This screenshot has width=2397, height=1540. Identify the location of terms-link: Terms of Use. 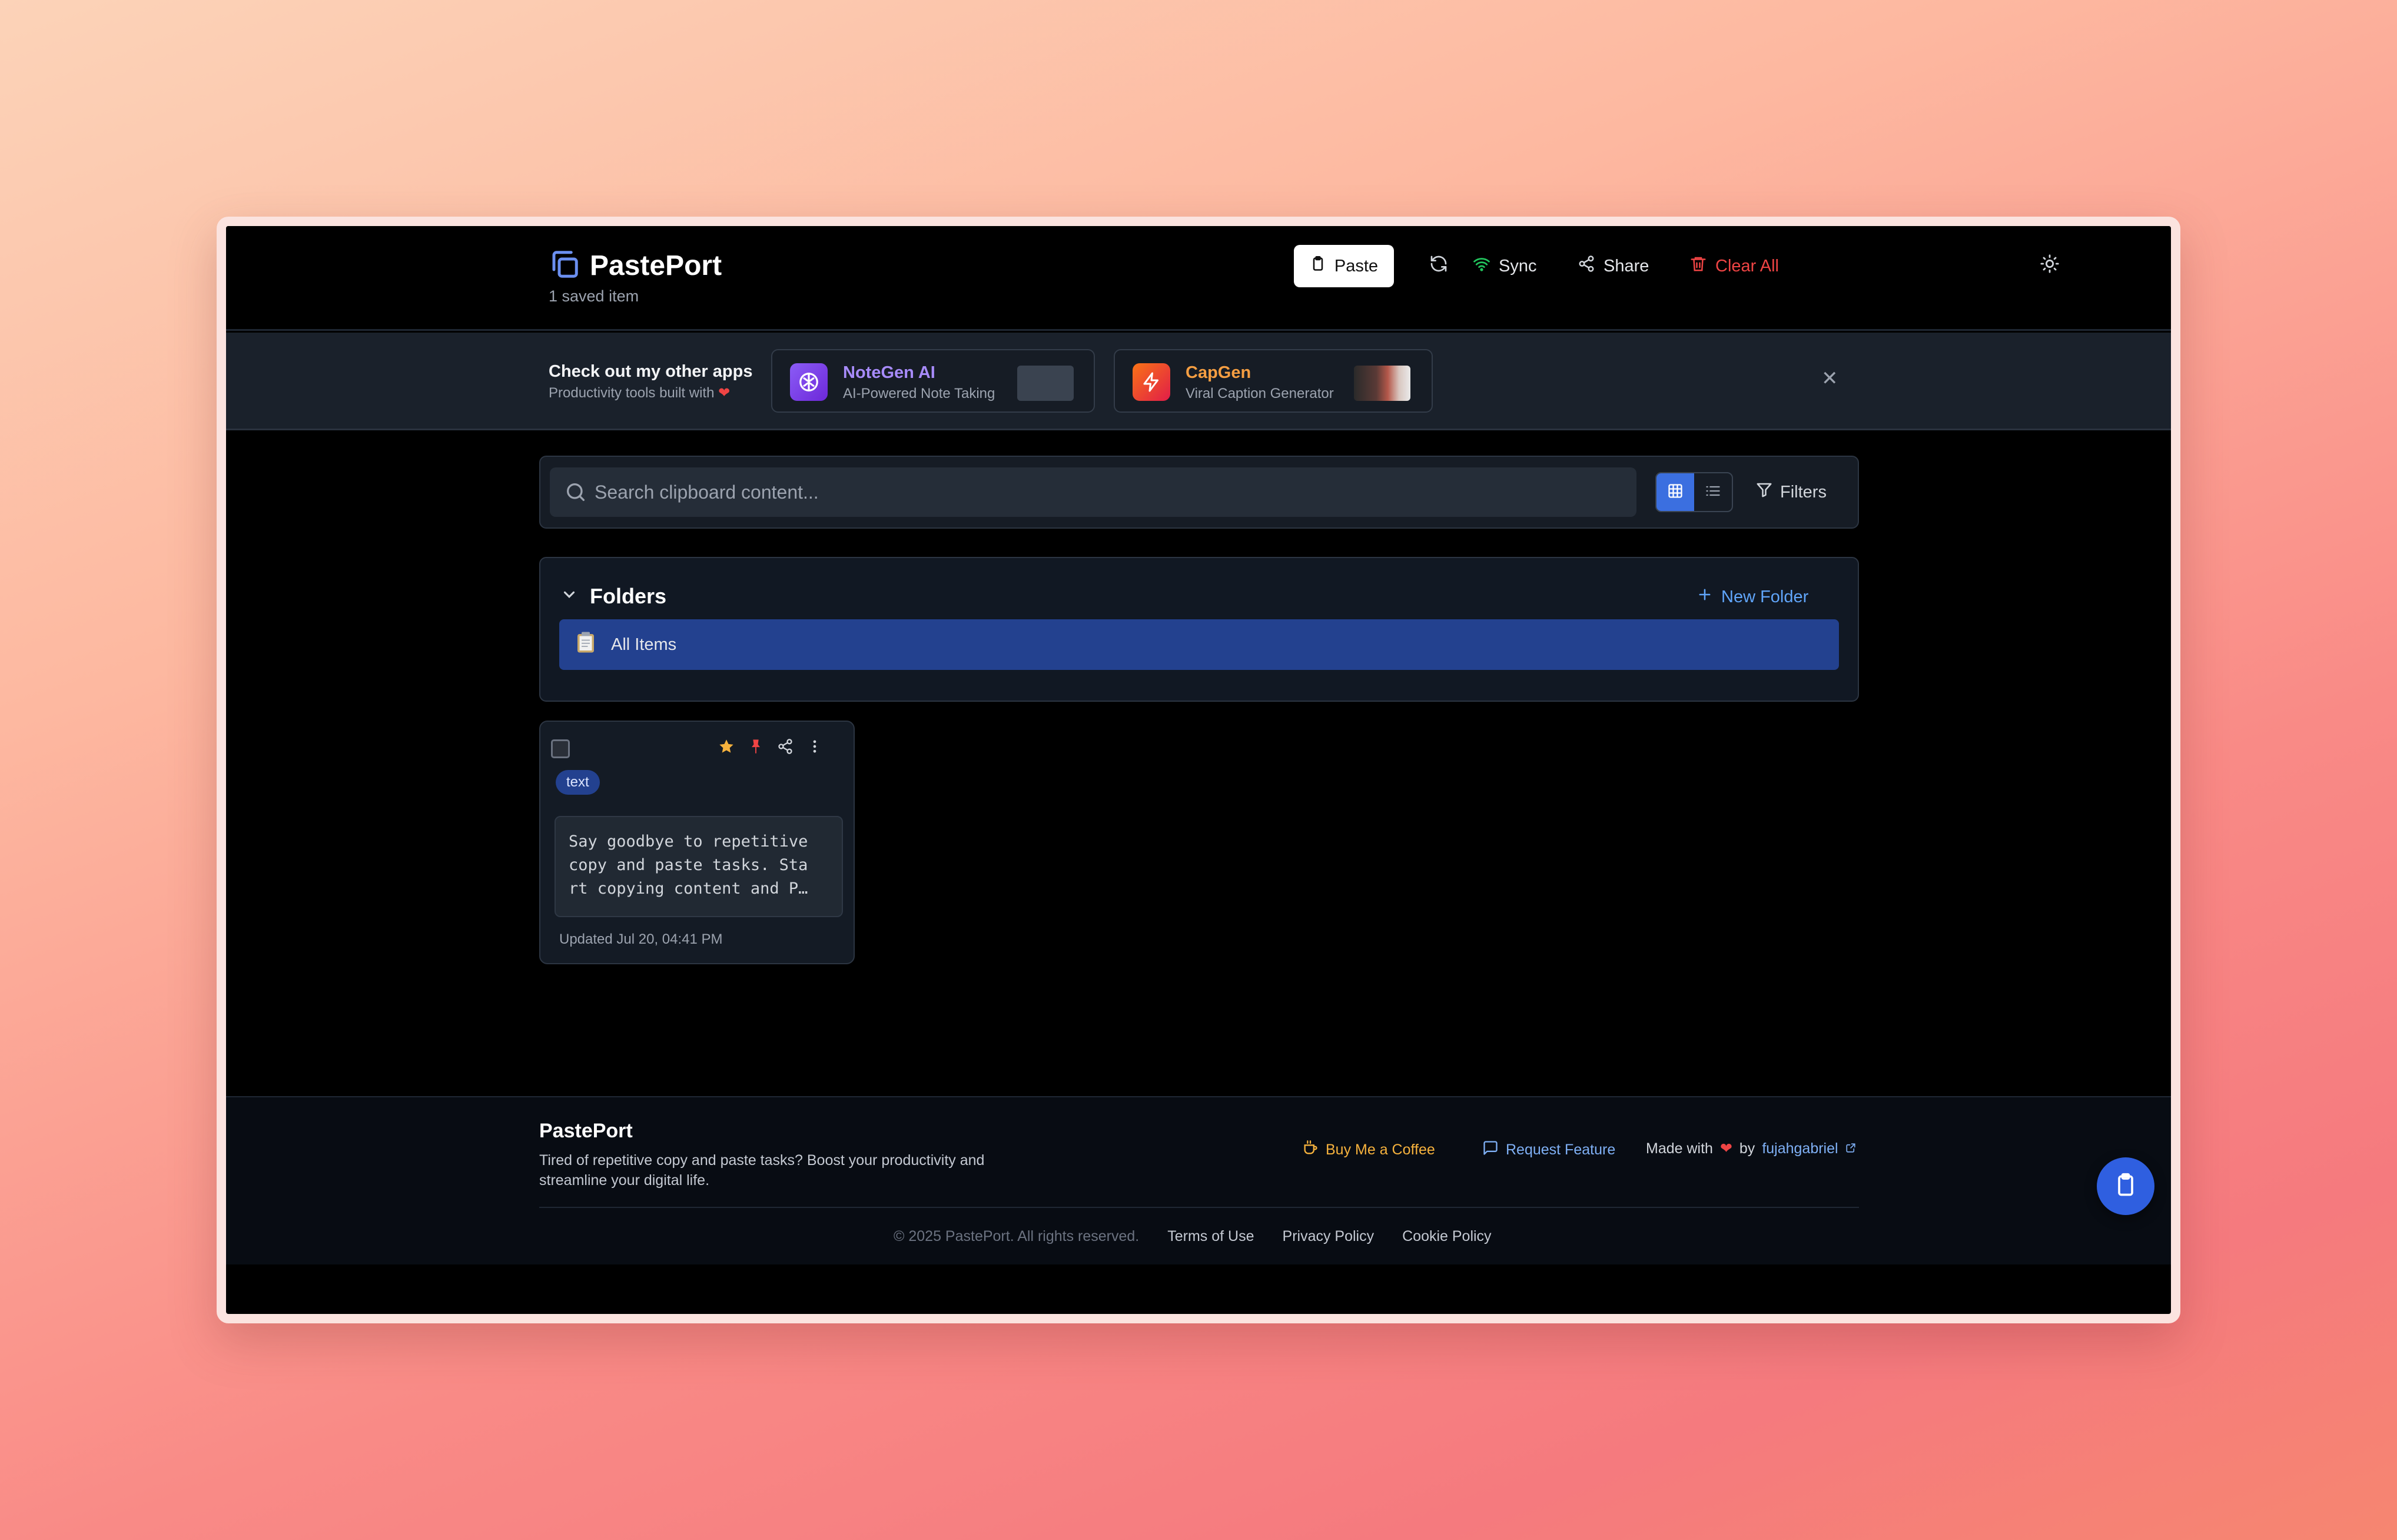
(1210, 1236).